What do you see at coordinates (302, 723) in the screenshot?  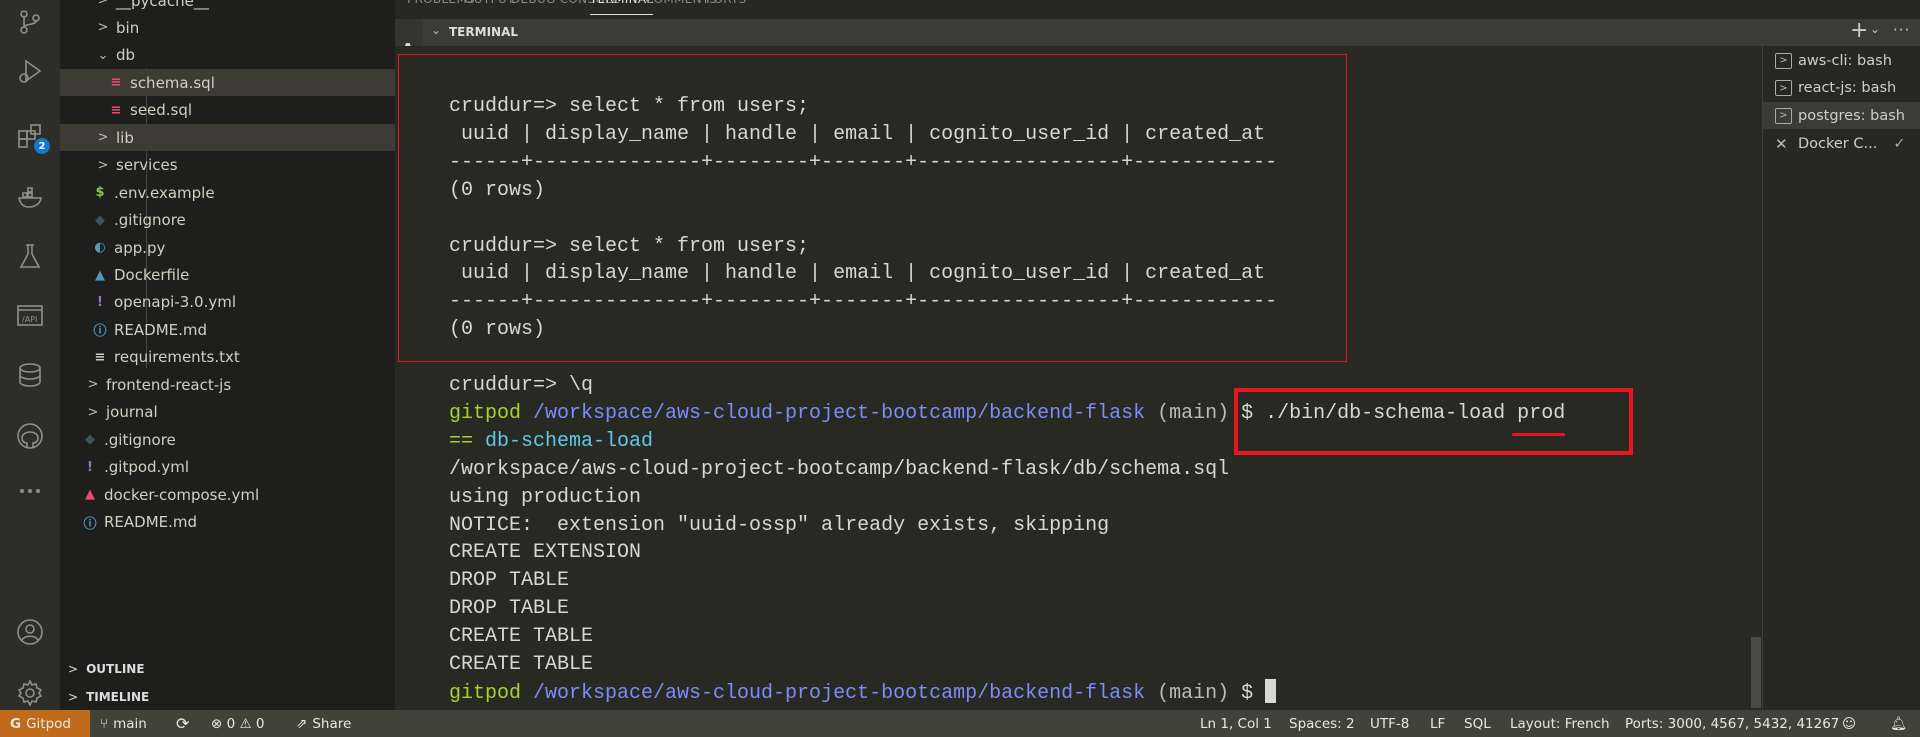 I see `share-icon: ⇗` at bounding box center [302, 723].